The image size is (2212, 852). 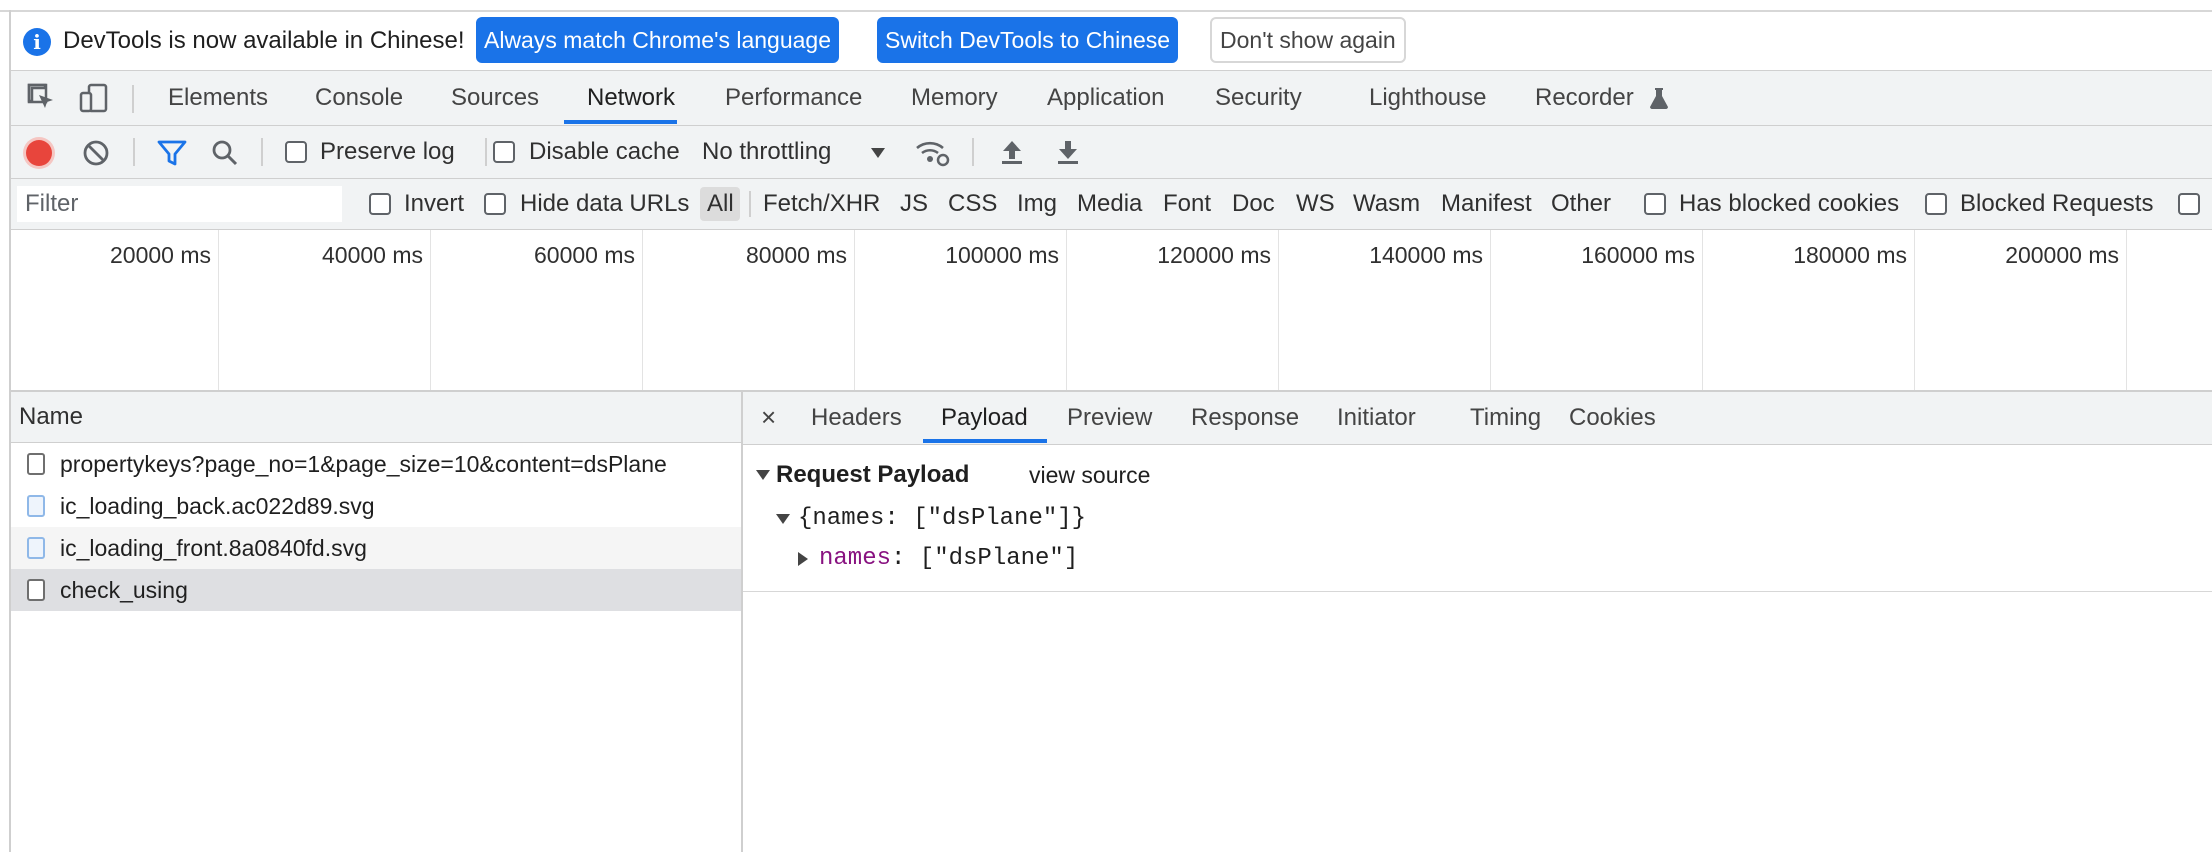 I want to click on tab-lighthouse: Lighthouse, so click(x=1427, y=98).